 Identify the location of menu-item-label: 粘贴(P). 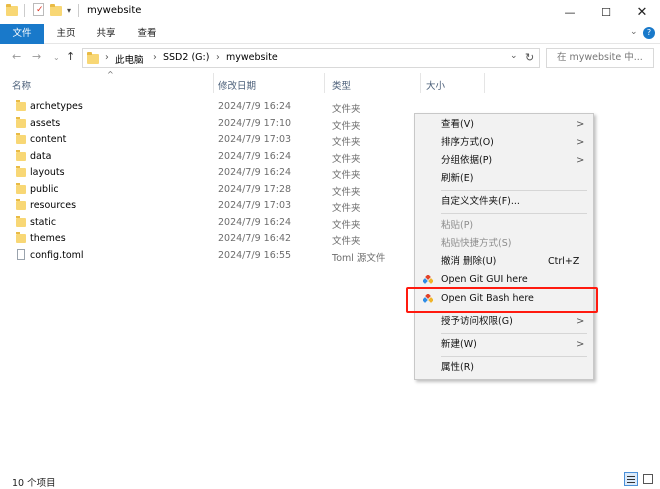
(457, 225).